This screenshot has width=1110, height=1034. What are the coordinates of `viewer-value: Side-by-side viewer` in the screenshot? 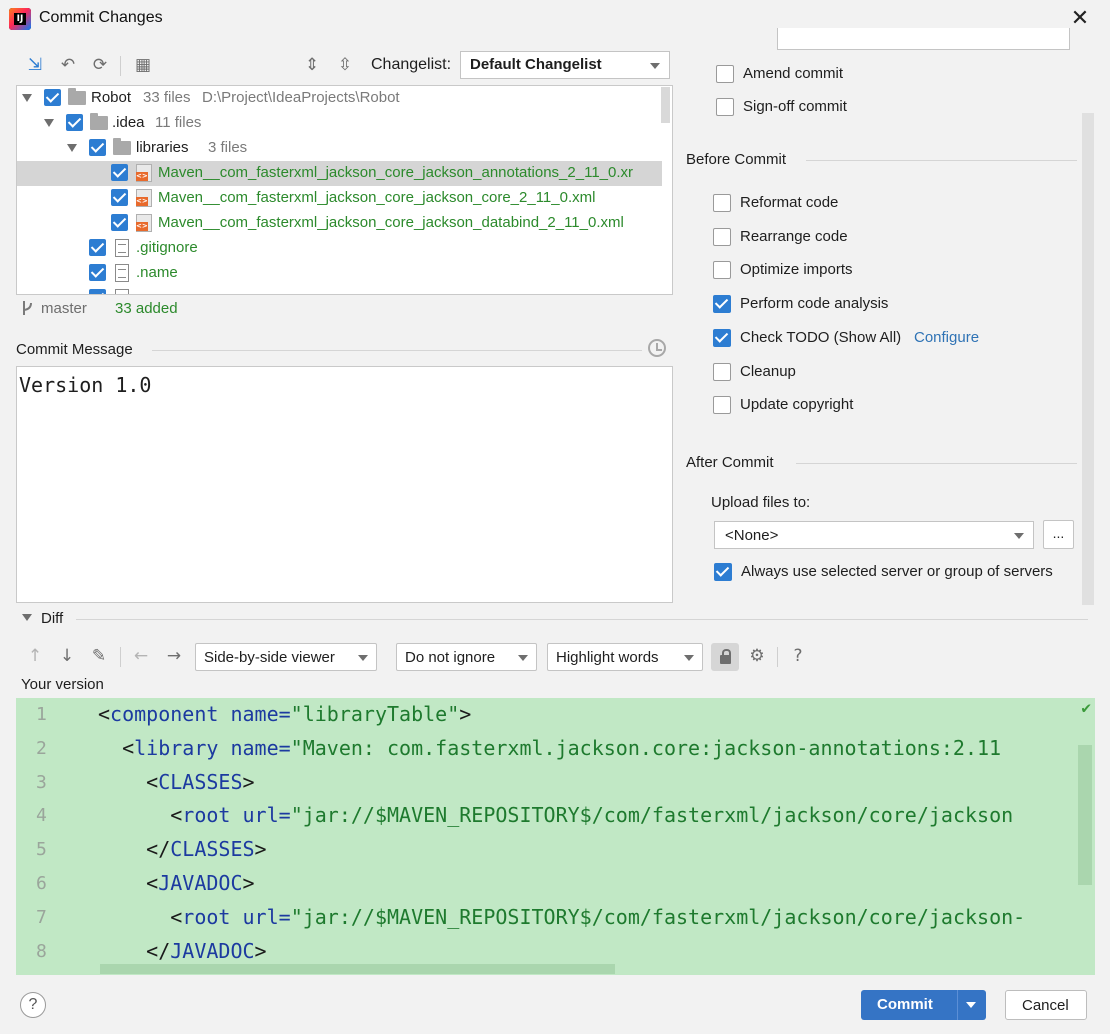 It's located at (269, 657).